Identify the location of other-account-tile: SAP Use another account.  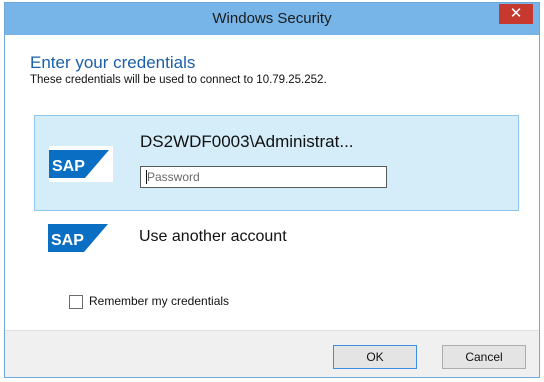
(276, 240).